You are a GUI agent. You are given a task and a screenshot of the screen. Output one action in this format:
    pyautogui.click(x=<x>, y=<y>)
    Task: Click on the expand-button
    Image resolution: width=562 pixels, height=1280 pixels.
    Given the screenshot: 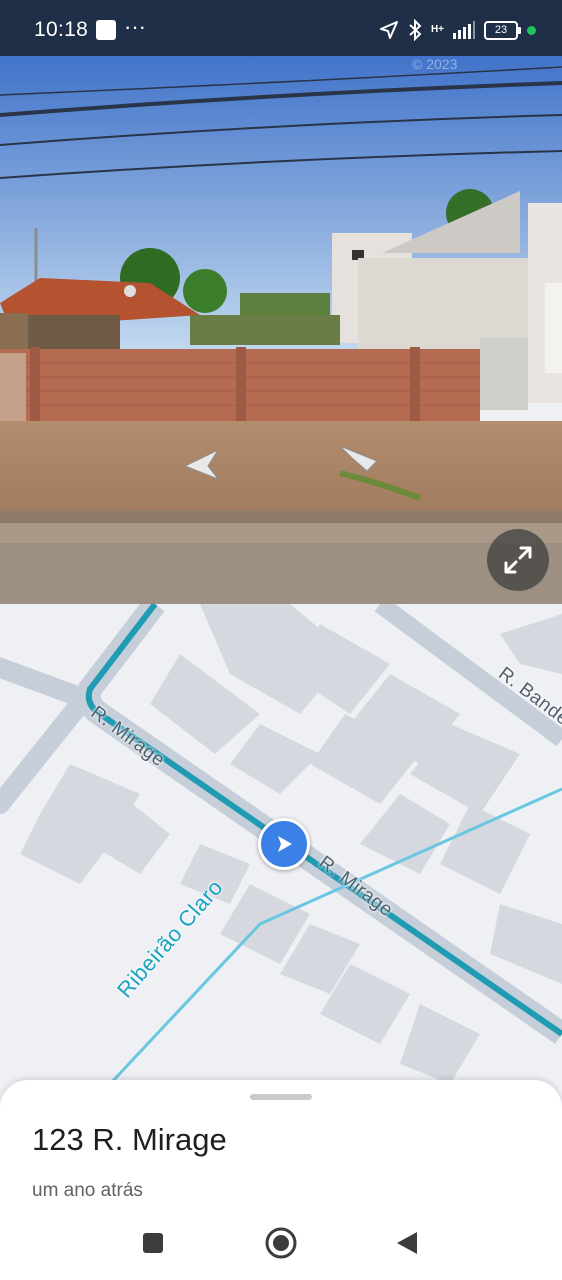 What is the action you would take?
    pyautogui.click(x=518, y=560)
    